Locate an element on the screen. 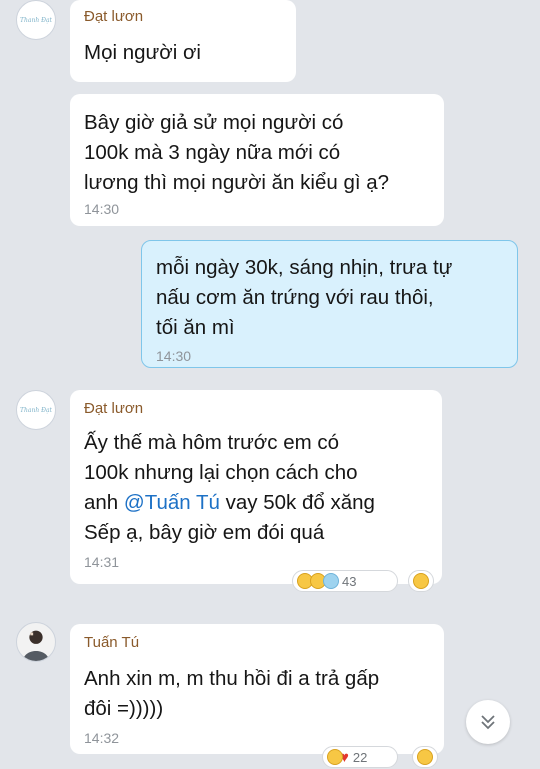  sender-name: Tuấn Tú is located at coordinates (112, 642).